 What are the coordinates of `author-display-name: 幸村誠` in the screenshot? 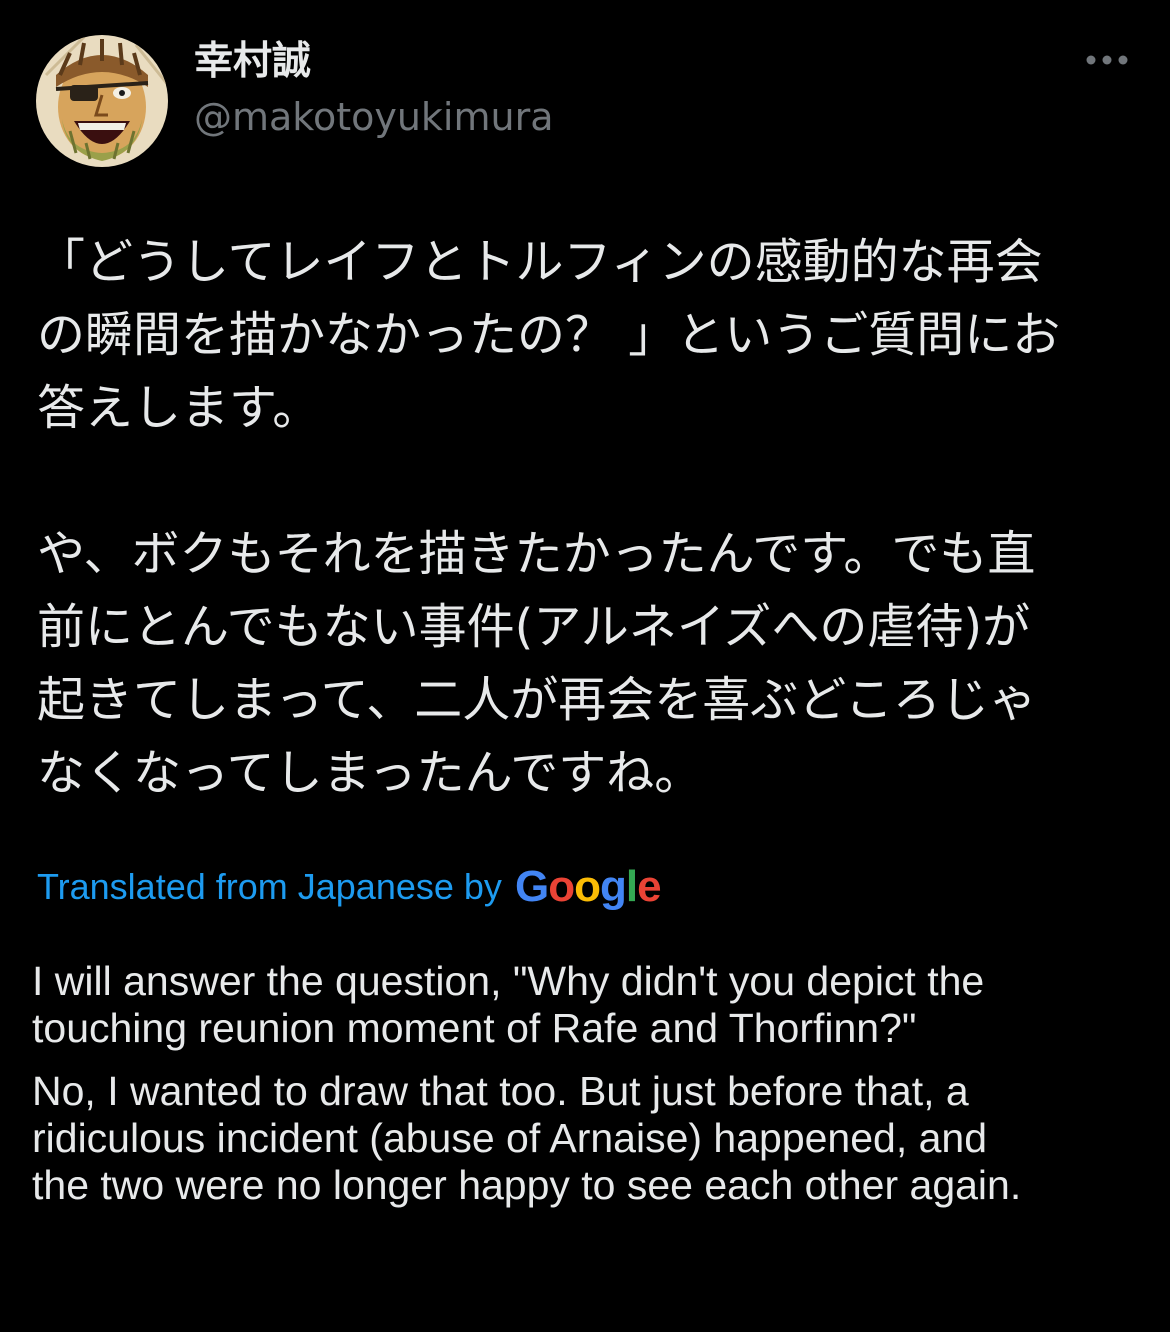 It's located at (252, 62).